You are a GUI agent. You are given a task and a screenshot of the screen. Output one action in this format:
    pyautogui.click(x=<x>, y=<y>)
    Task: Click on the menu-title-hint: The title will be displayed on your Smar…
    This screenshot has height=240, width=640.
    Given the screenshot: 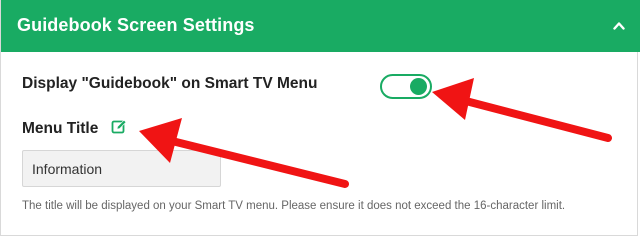 What is the action you would take?
    pyautogui.click(x=294, y=206)
    